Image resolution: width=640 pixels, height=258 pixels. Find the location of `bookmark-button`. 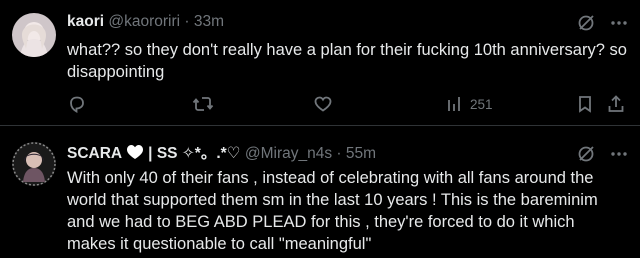

bookmark-button is located at coordinates (585, 104).